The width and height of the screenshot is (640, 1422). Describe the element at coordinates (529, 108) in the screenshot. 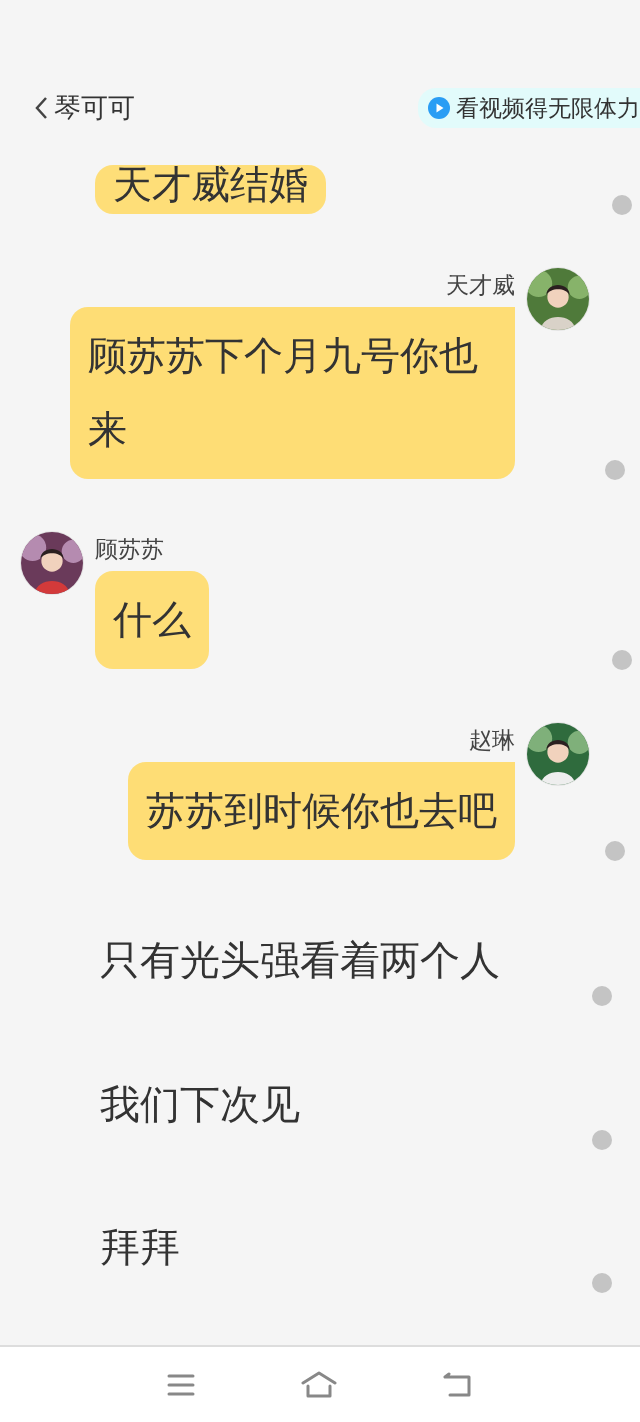

I see `video-reward-button: 看视频得无限体力` at that location.